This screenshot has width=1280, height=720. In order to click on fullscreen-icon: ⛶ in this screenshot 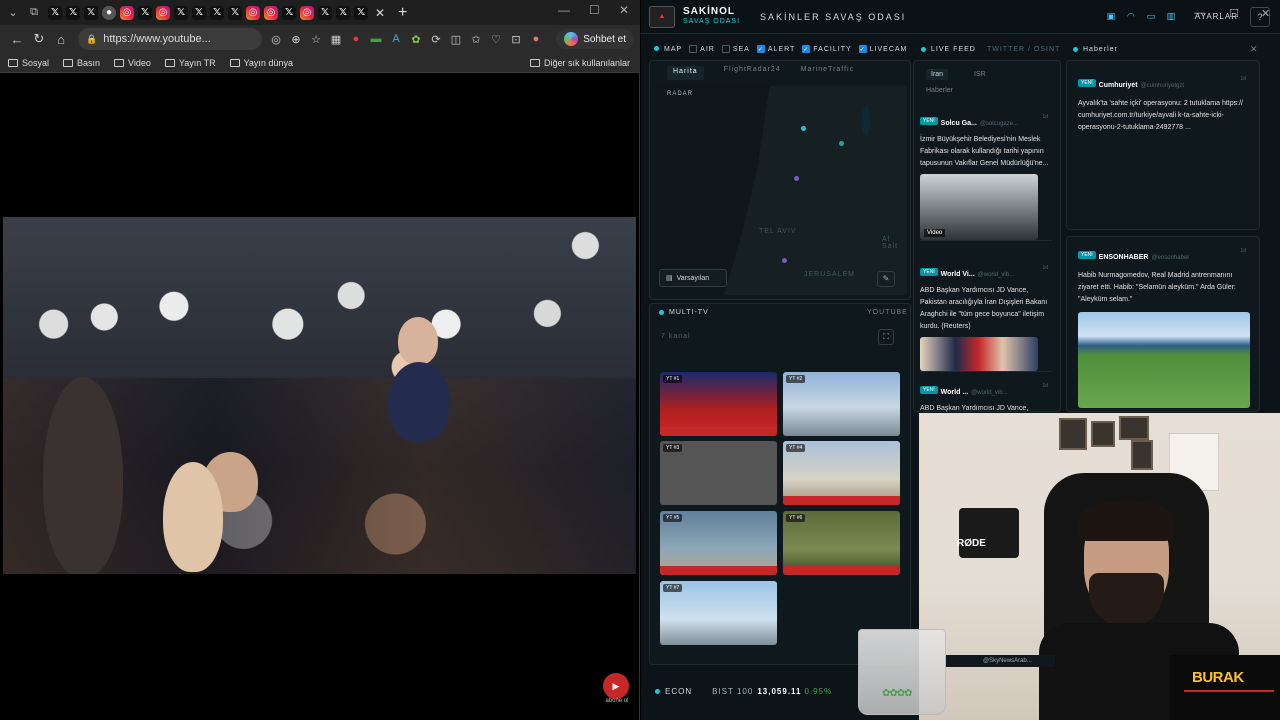, I will do `click(886, 337)`.